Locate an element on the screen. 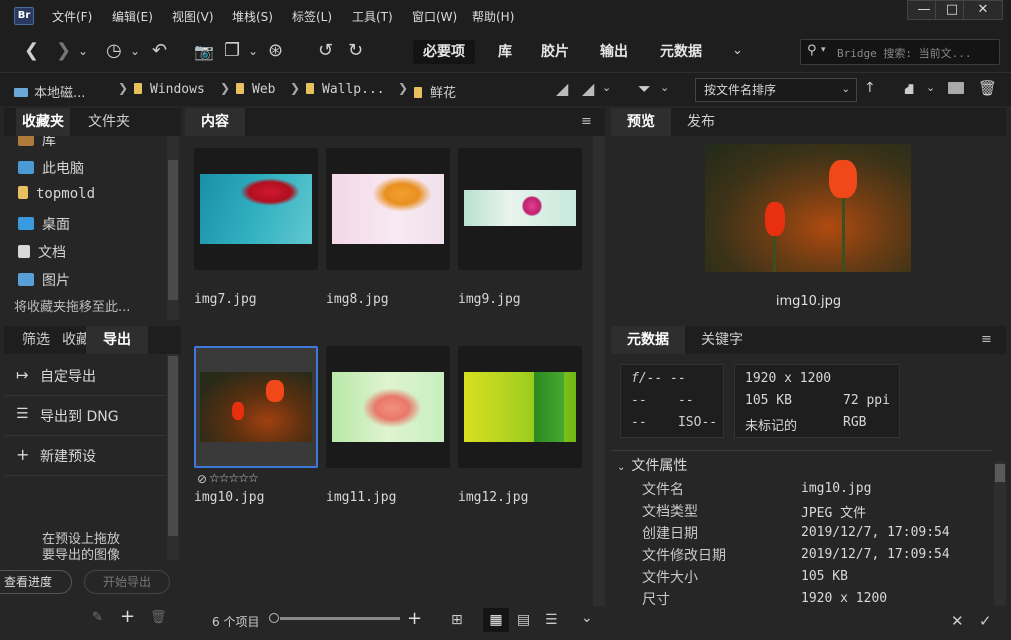 This screenshot has width=1011, height=640. preview-image is located at coordinates (808, 208).